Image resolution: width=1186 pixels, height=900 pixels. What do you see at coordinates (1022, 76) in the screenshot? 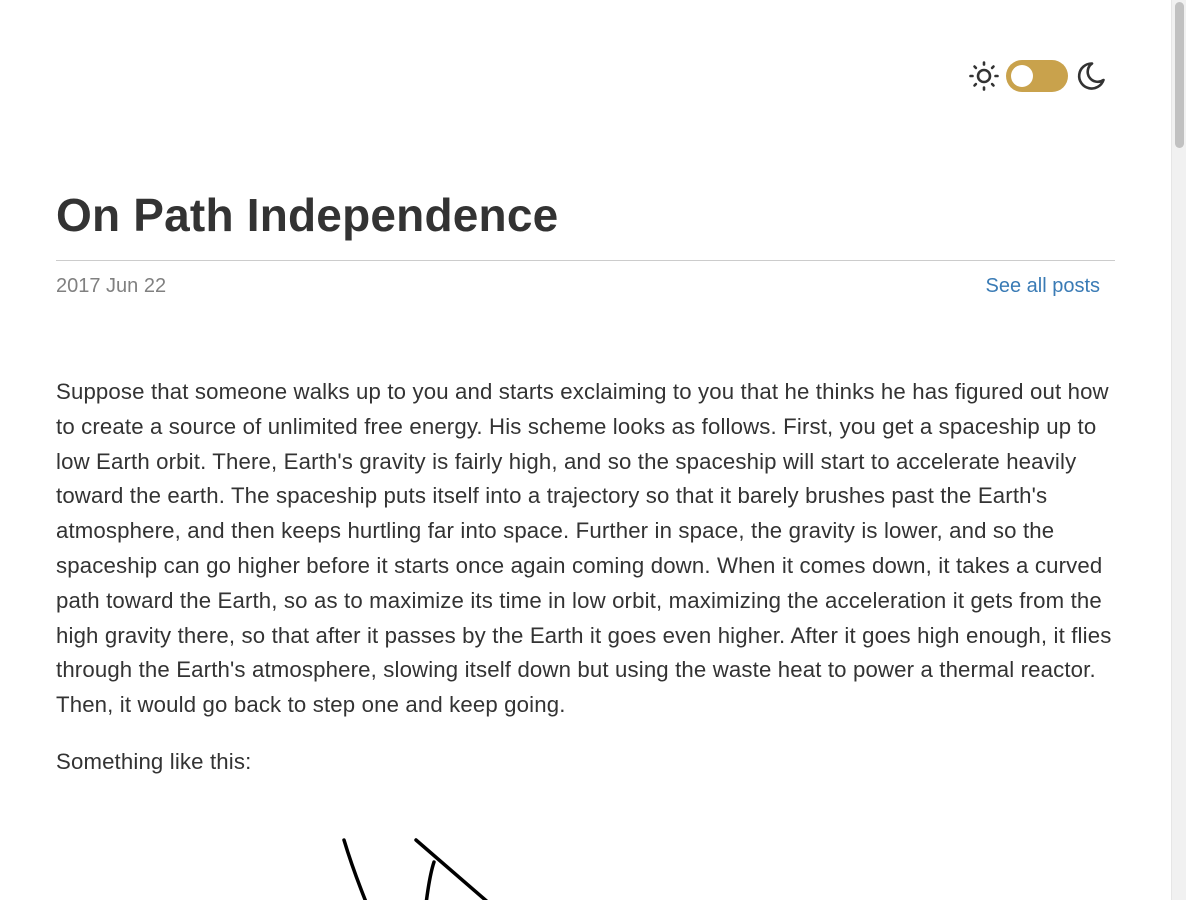
I see `theme-switch-knob` at bounding box center [1022, 76].